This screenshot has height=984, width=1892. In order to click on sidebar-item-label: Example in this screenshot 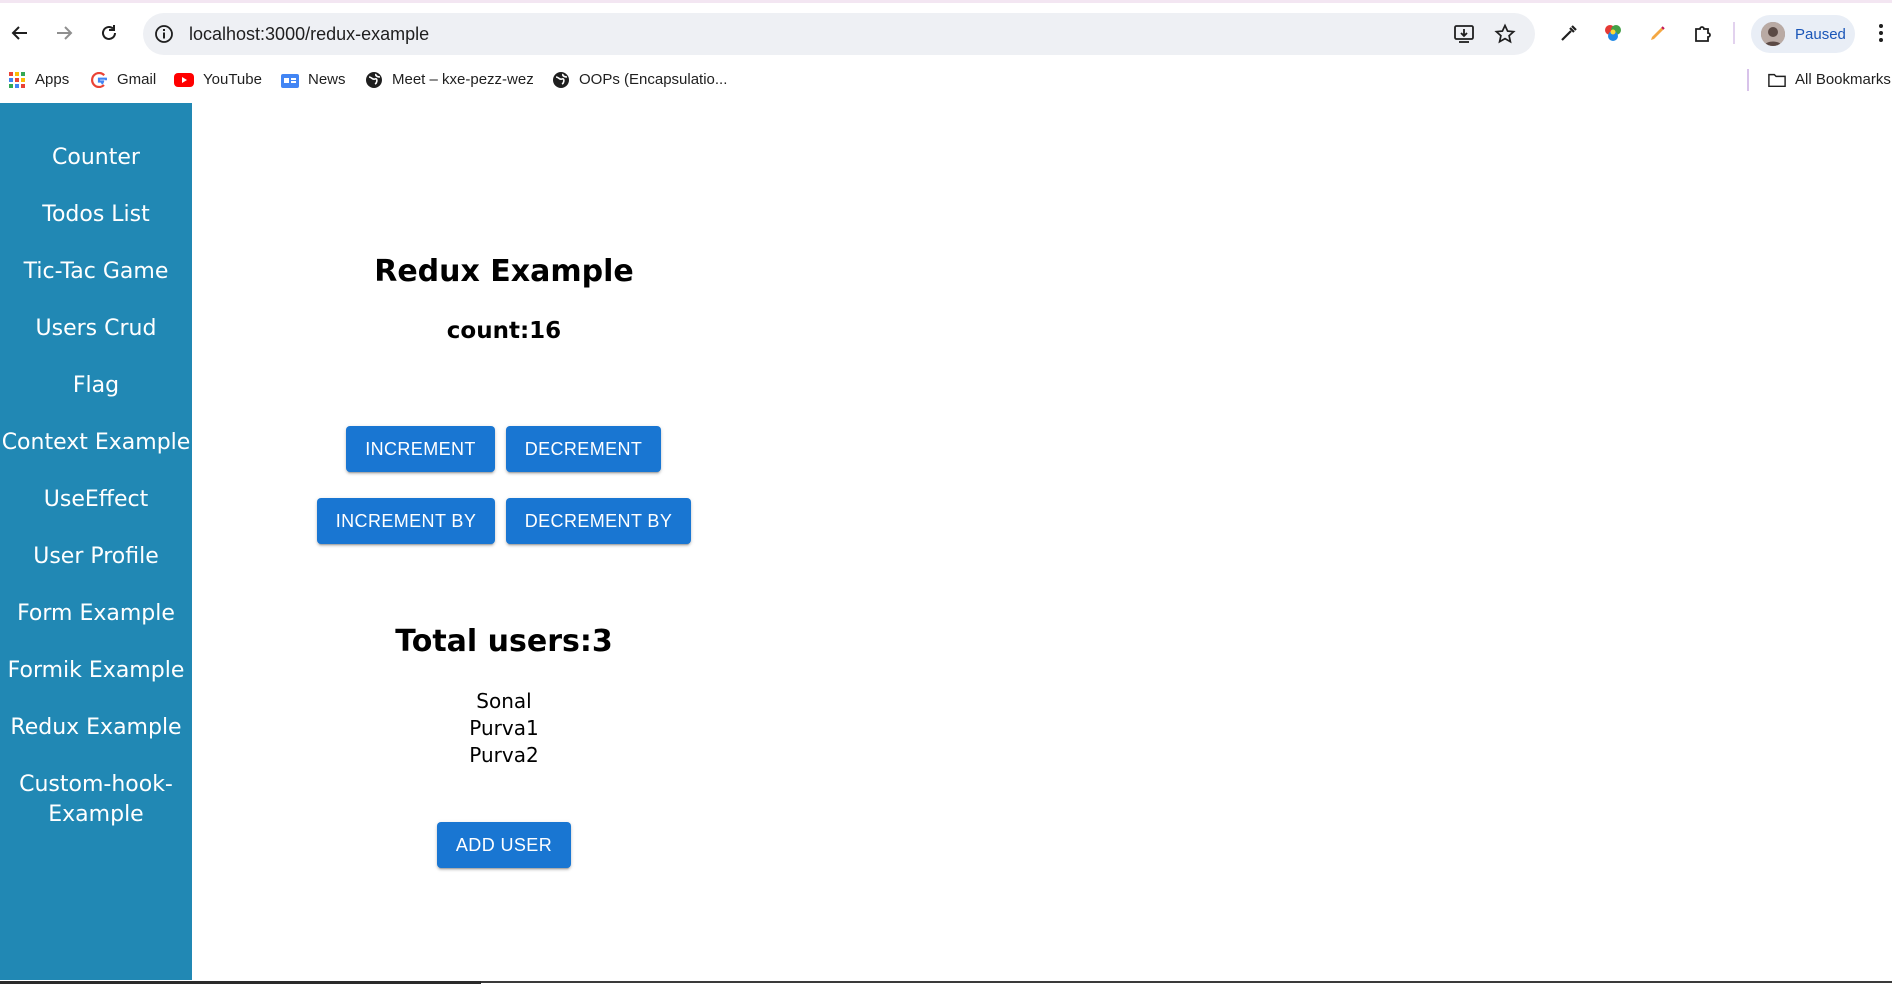, I will do `click(96, 814)`.